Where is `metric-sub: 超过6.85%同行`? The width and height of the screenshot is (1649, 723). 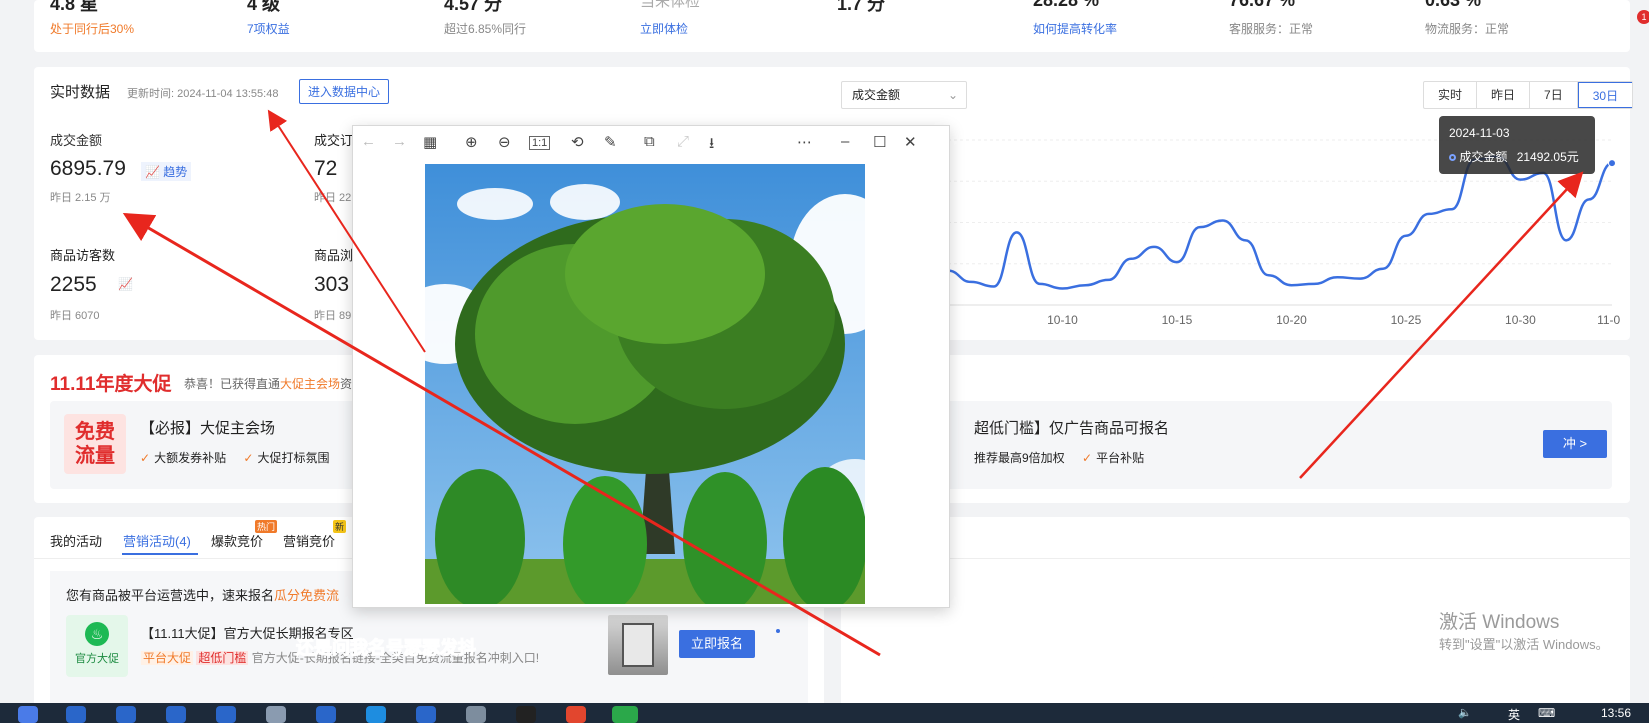 metric-sub: 超过6.85%同行 is located at coordinates (485, 29).